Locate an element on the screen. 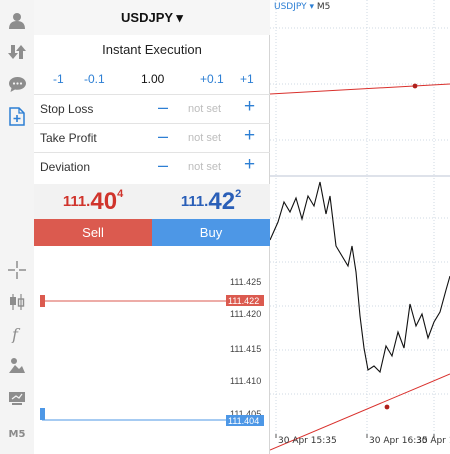  take-profit-plus-button: + is located at coordinates (249, 136).